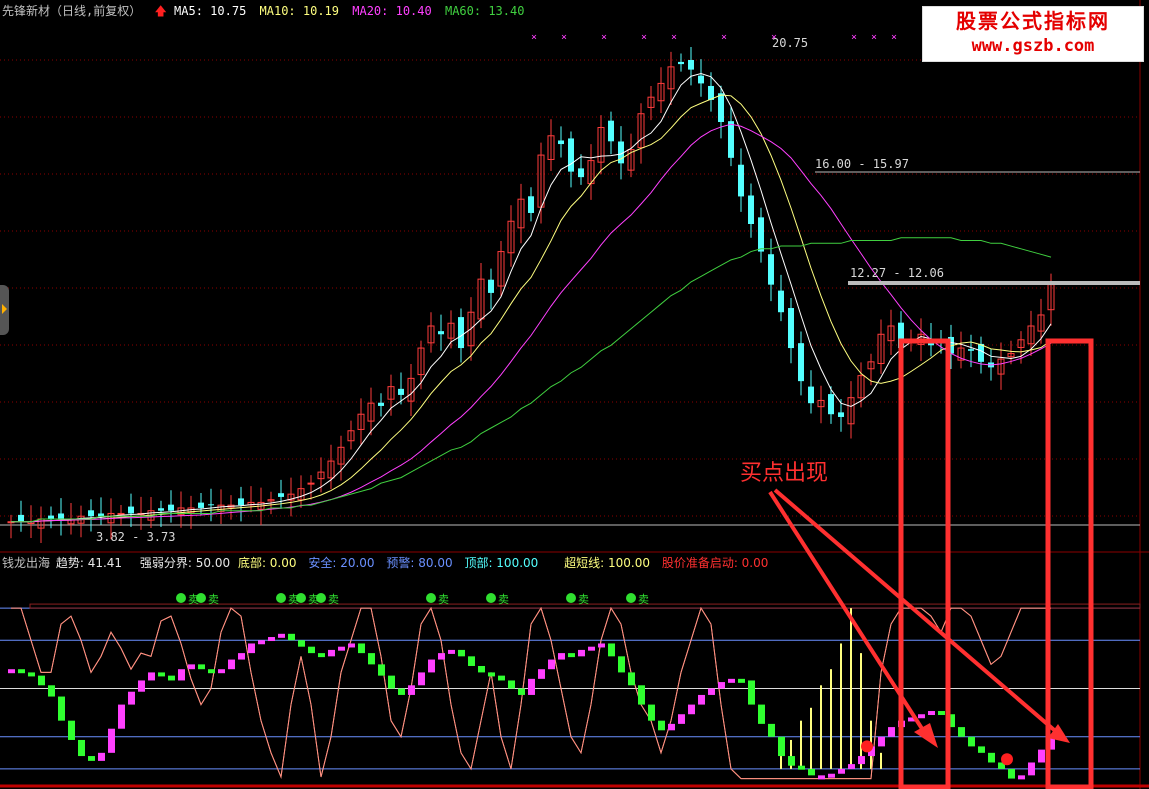 This screenshot has height=789, width=1149. Describe the element at coordinates (1033, 46) in the screenshot. I see `watermark-line2: www.gszb.com` at that location.